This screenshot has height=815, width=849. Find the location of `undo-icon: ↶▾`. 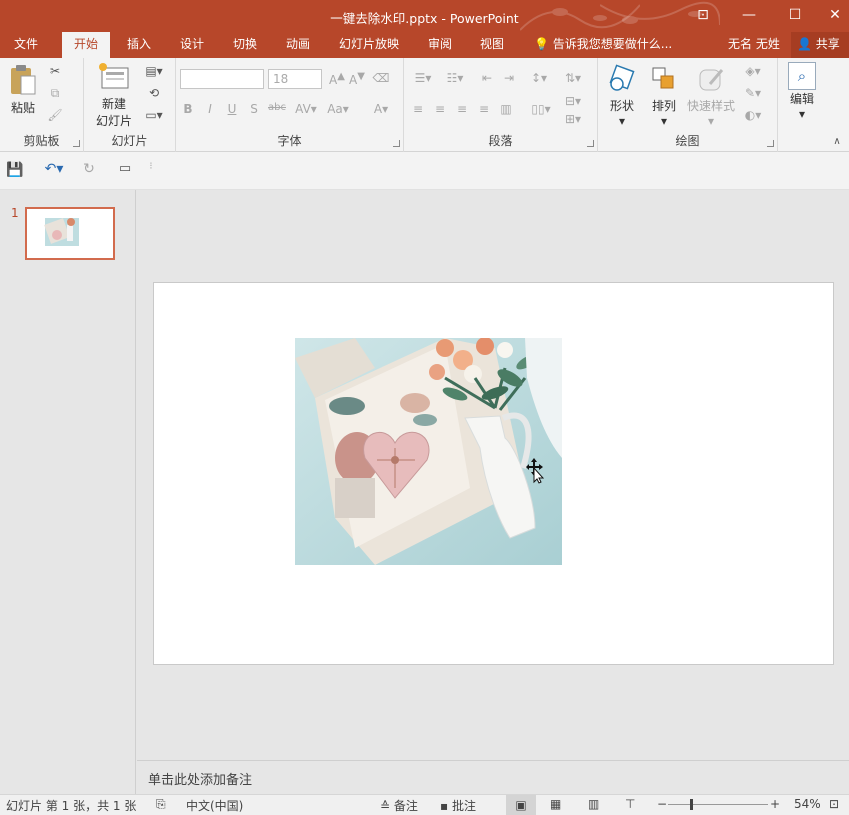

undo-icon: ↶▾ is located at coordinates (54, 169).